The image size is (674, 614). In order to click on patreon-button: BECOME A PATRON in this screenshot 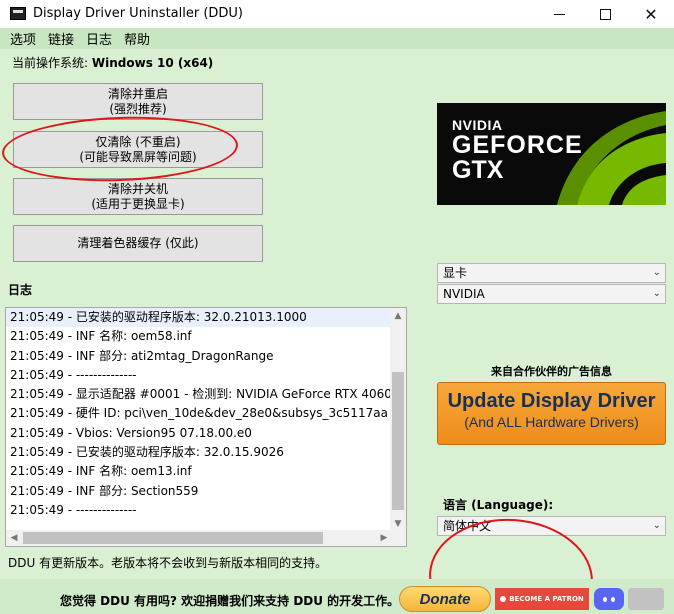, I will do `click(542, 599)`.